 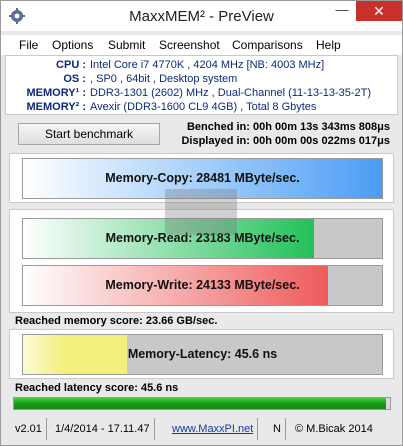 I want to click on menu-file: File, so click(x=28, y=45).